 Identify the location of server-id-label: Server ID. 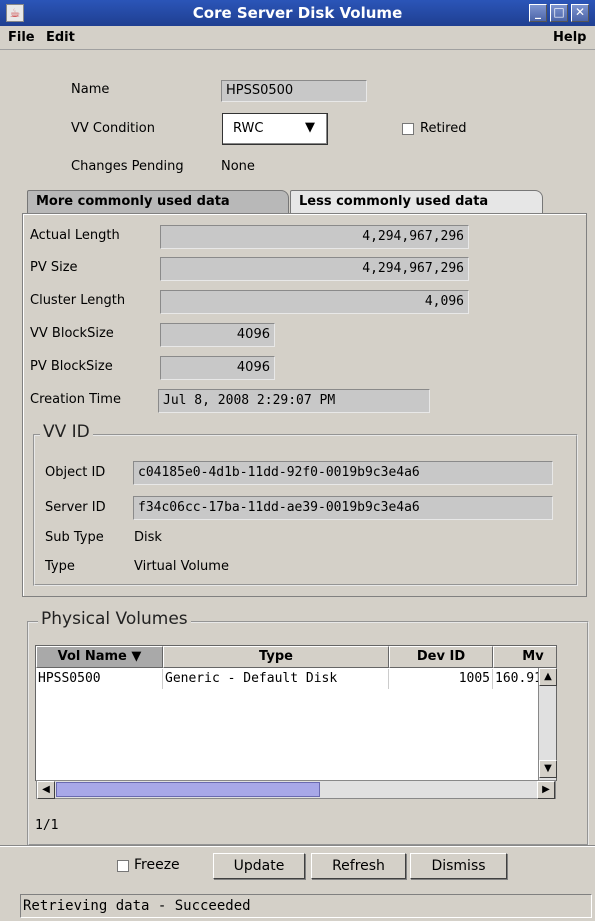
(75, 507).